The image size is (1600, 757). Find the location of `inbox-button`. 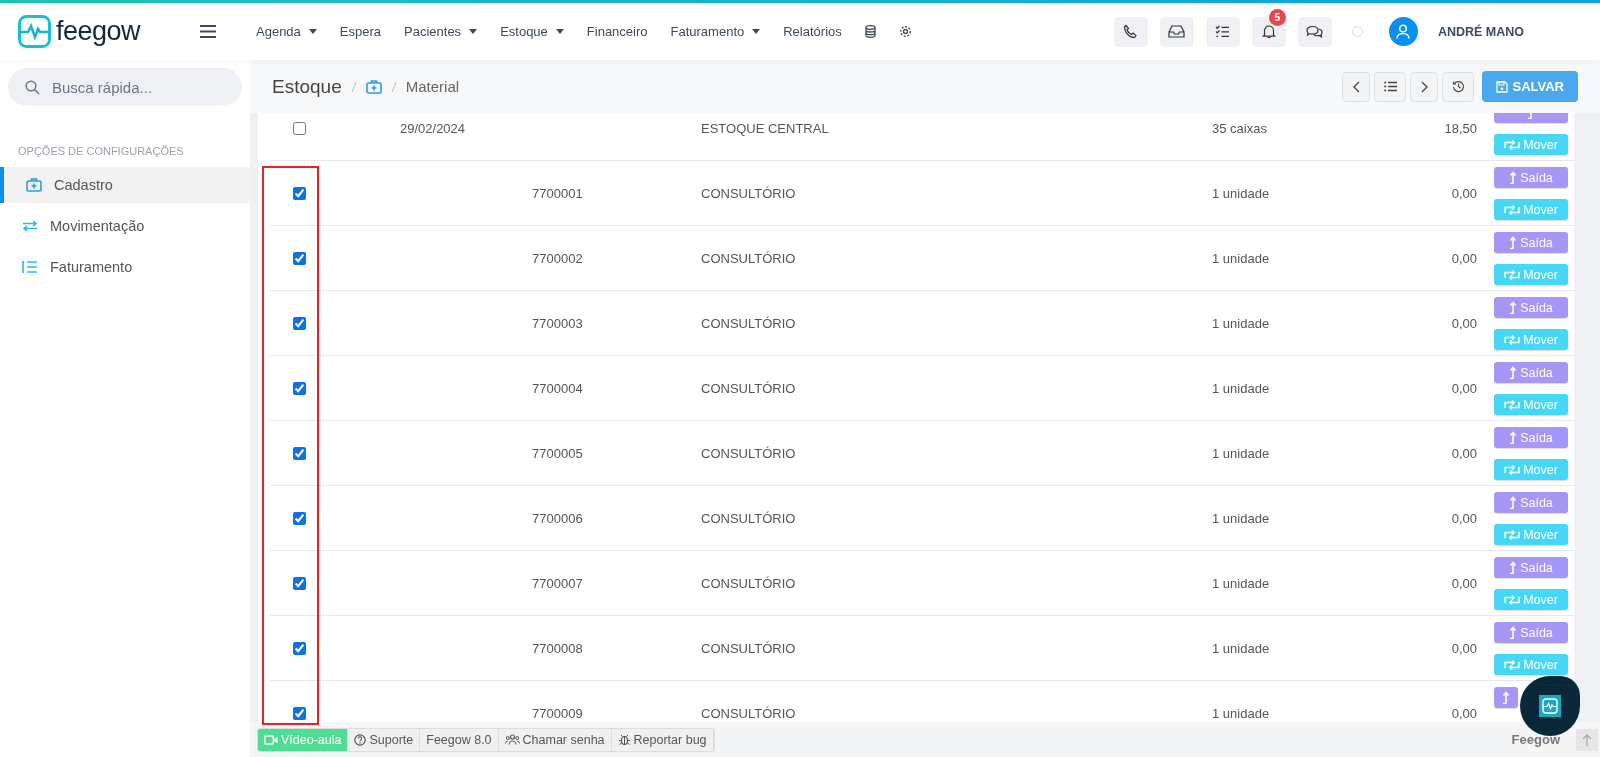

inbox-button is located at coordinates (1176, 31).